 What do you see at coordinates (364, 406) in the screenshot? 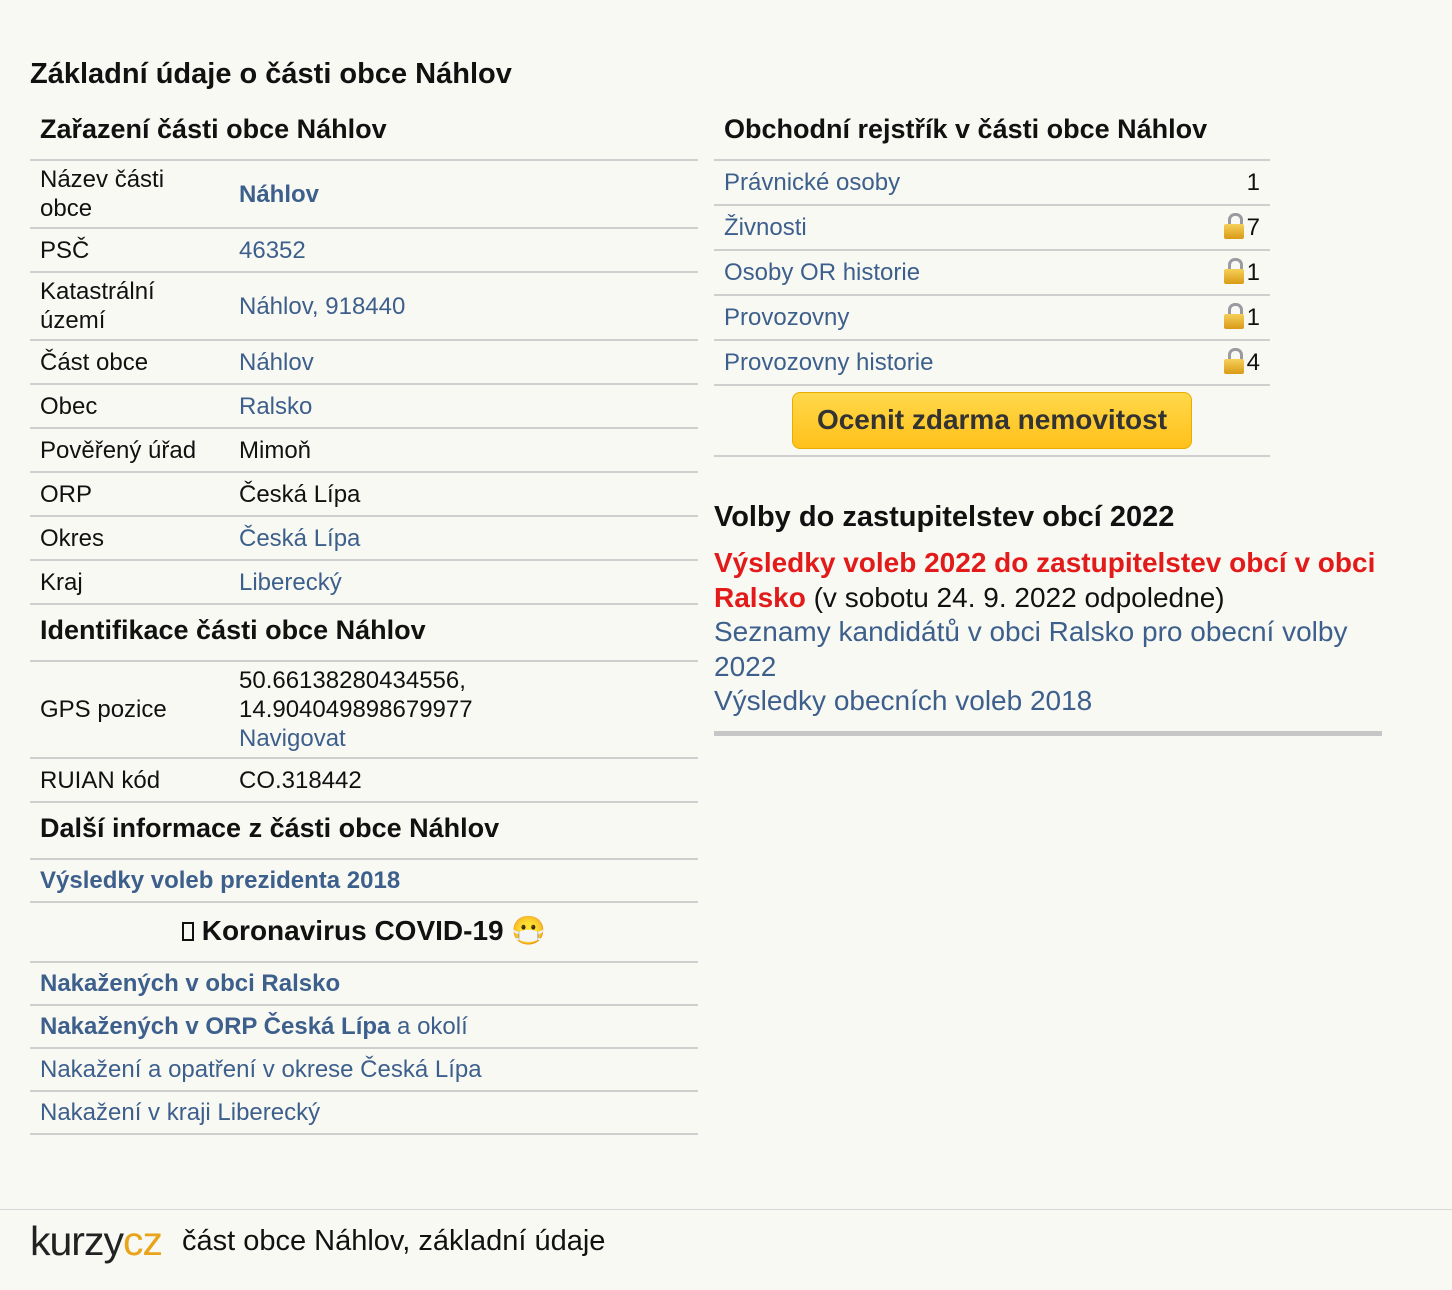
I see `table-row: Obec Ralsko` at bounding box center [364, 406].